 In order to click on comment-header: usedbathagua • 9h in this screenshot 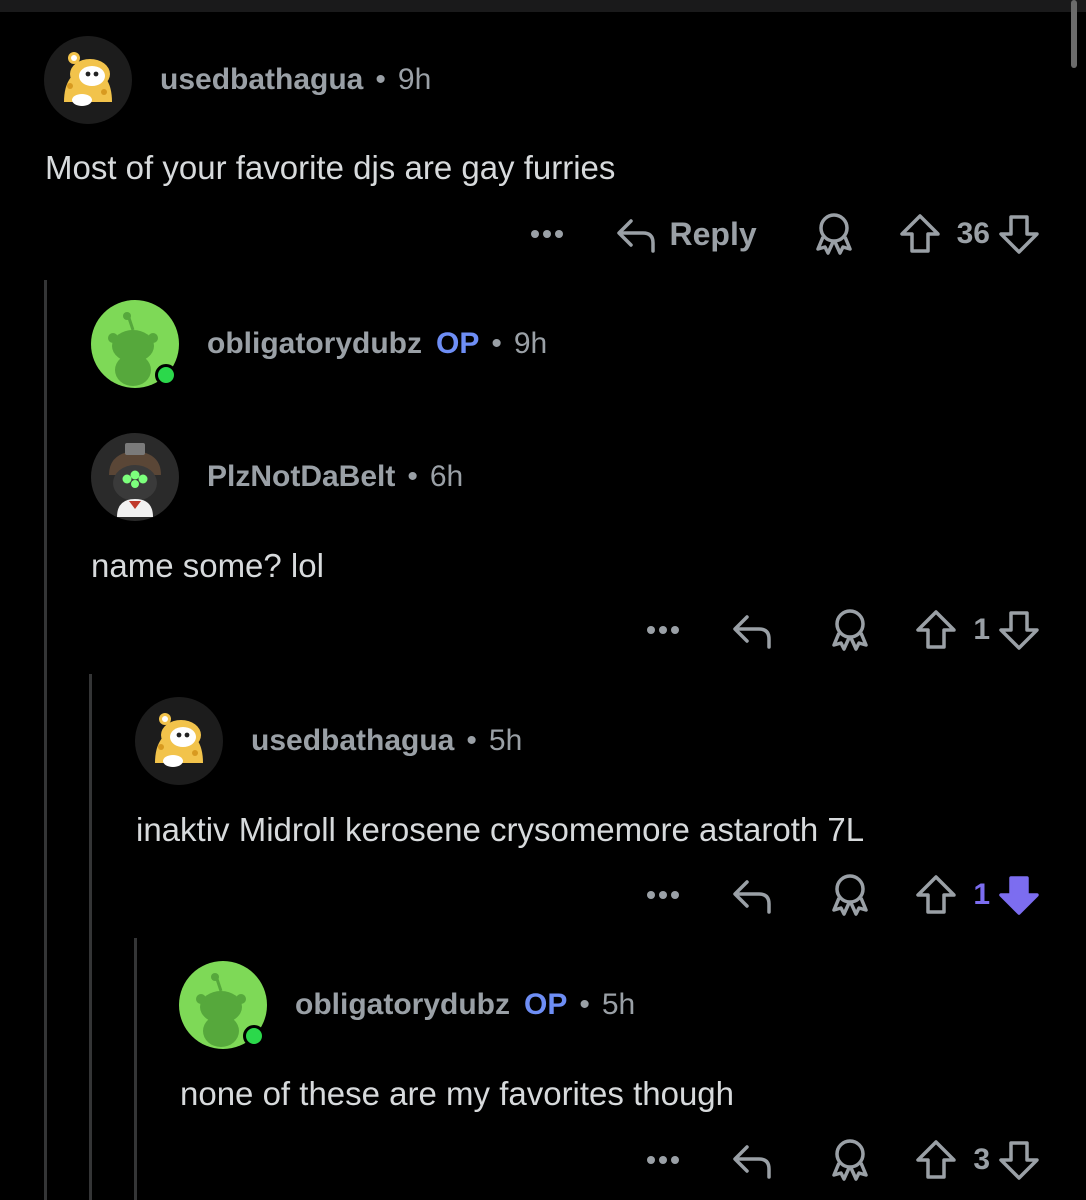, I will do `click(237, 80)`.